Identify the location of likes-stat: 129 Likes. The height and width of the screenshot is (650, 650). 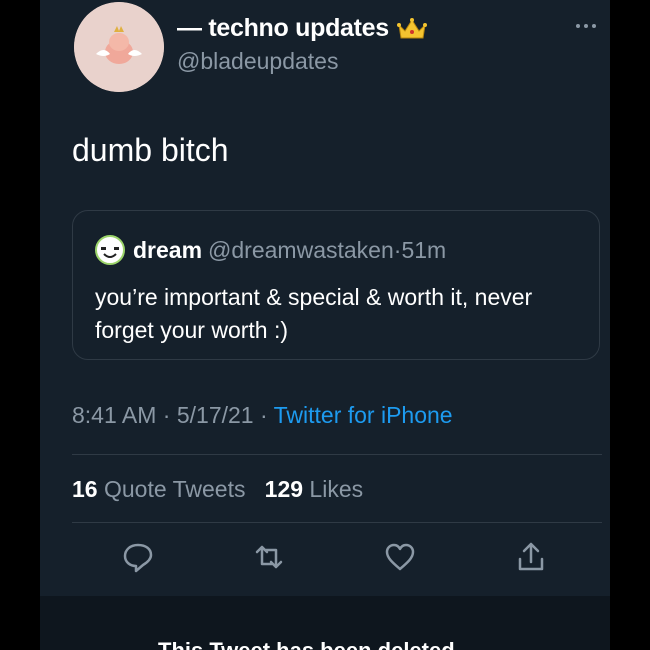
(314, 489).